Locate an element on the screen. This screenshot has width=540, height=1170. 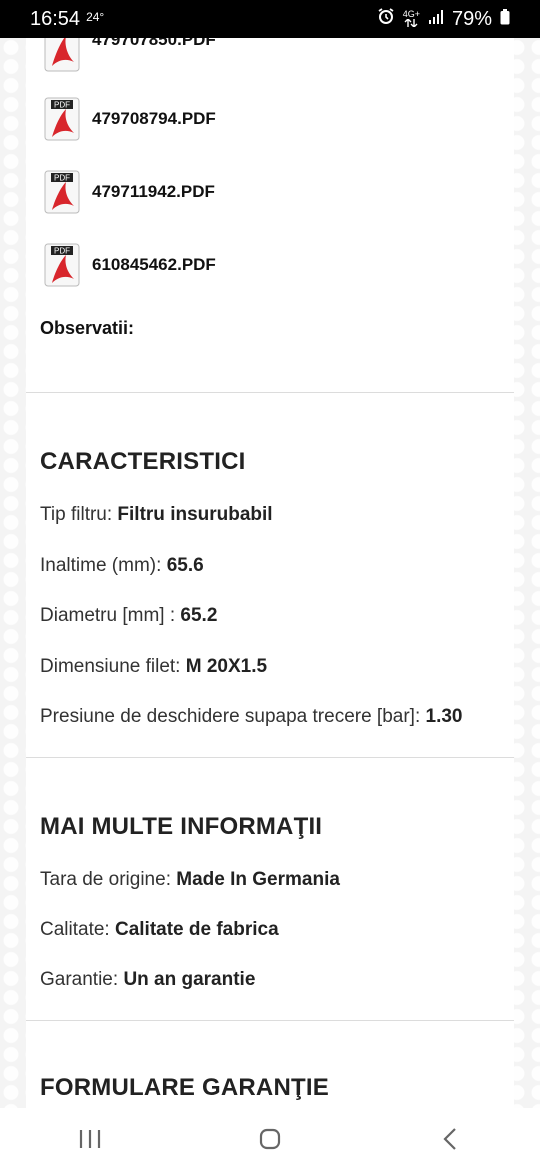
back-button is located at coordinates (450, 1139).